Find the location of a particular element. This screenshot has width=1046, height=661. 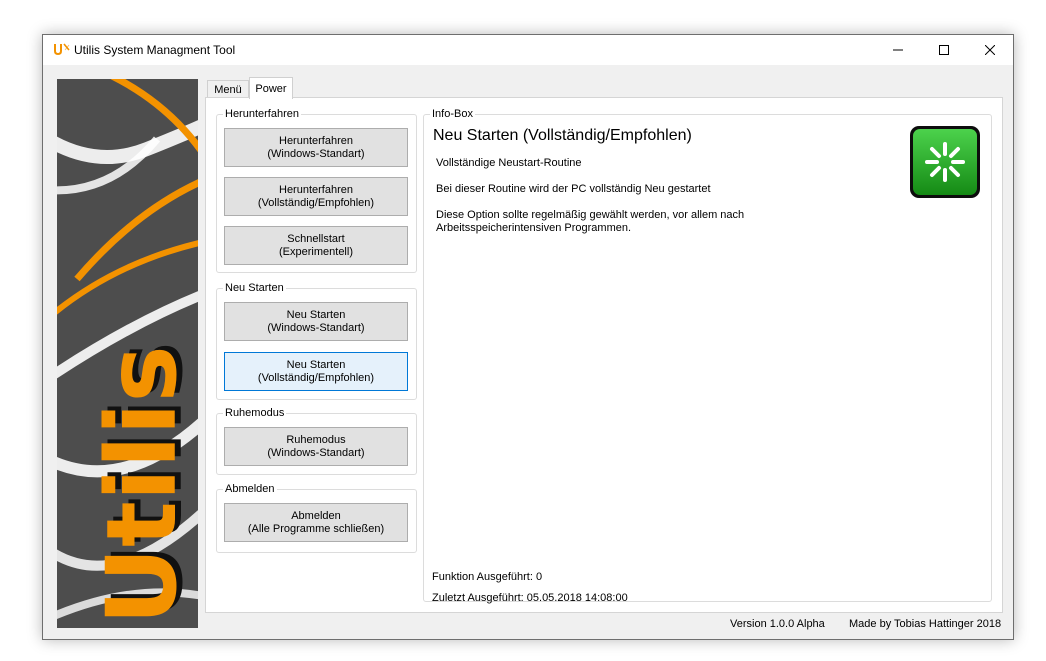

restart-full-button: Neu Starten (Vollständig/Empfohlen) is located at coordinates (316, 371).